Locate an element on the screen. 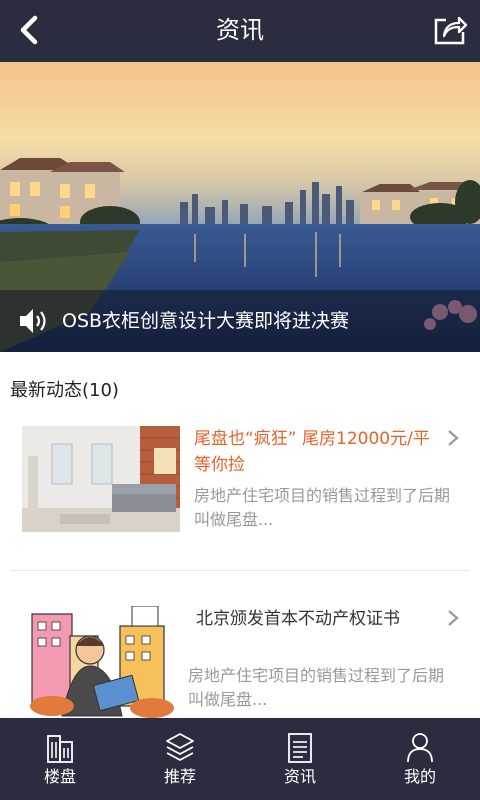 The height and width of the screenshot is (800, 480). tab-tuijian: 推荐 is located at coordinates (180, 759).